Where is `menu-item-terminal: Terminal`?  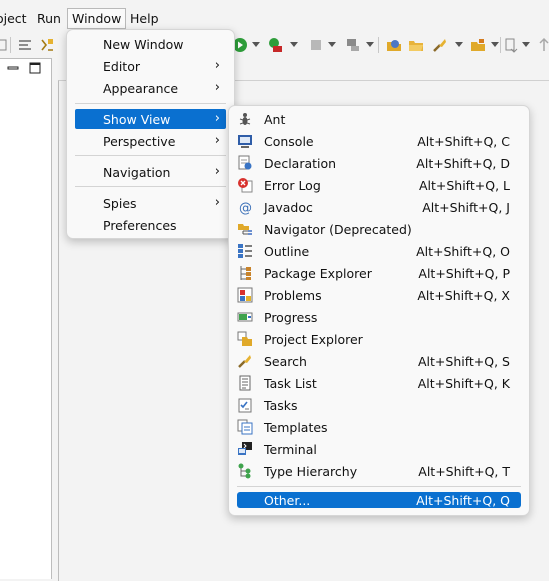 menu-item-terminal: Terminal is located at coordinates (379, 449).